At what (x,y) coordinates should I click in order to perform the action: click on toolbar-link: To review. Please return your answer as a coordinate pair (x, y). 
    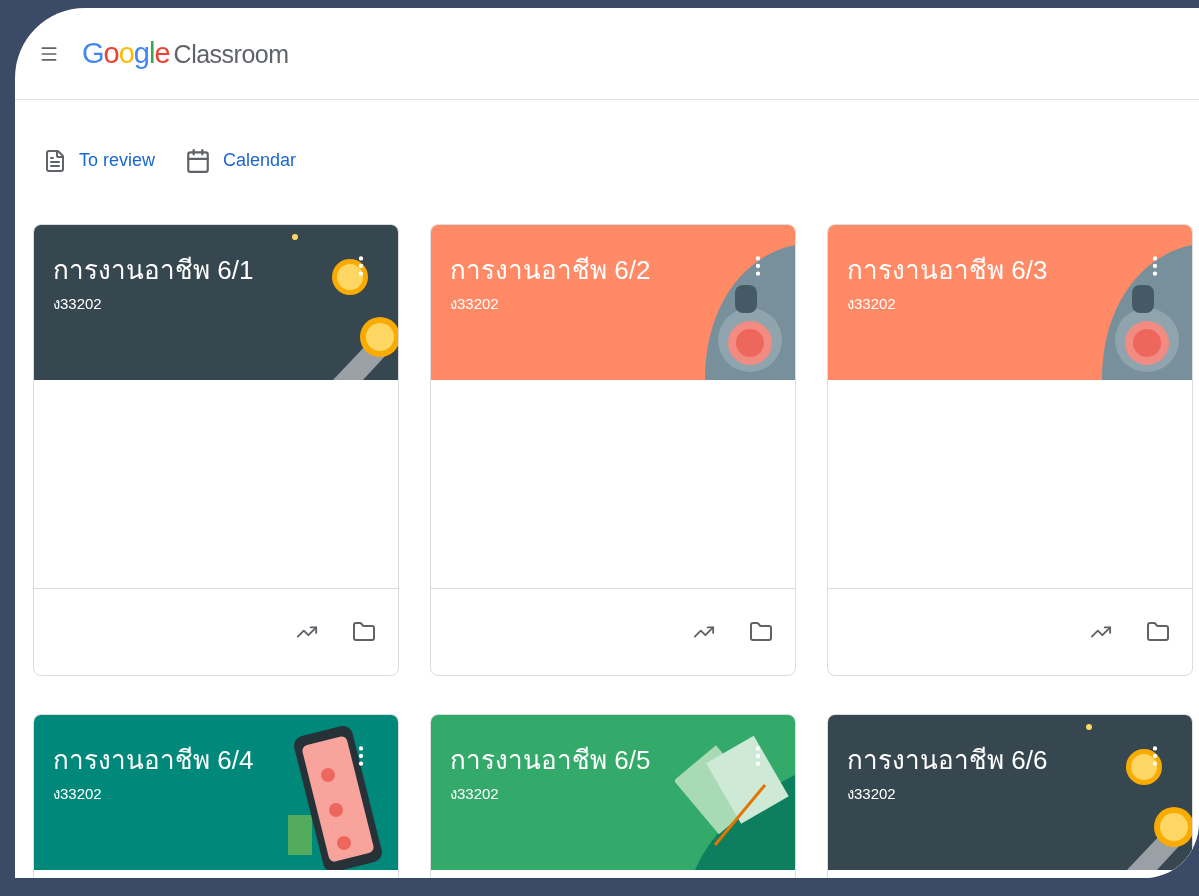
    Looking at the image, I should click on (99, 160).